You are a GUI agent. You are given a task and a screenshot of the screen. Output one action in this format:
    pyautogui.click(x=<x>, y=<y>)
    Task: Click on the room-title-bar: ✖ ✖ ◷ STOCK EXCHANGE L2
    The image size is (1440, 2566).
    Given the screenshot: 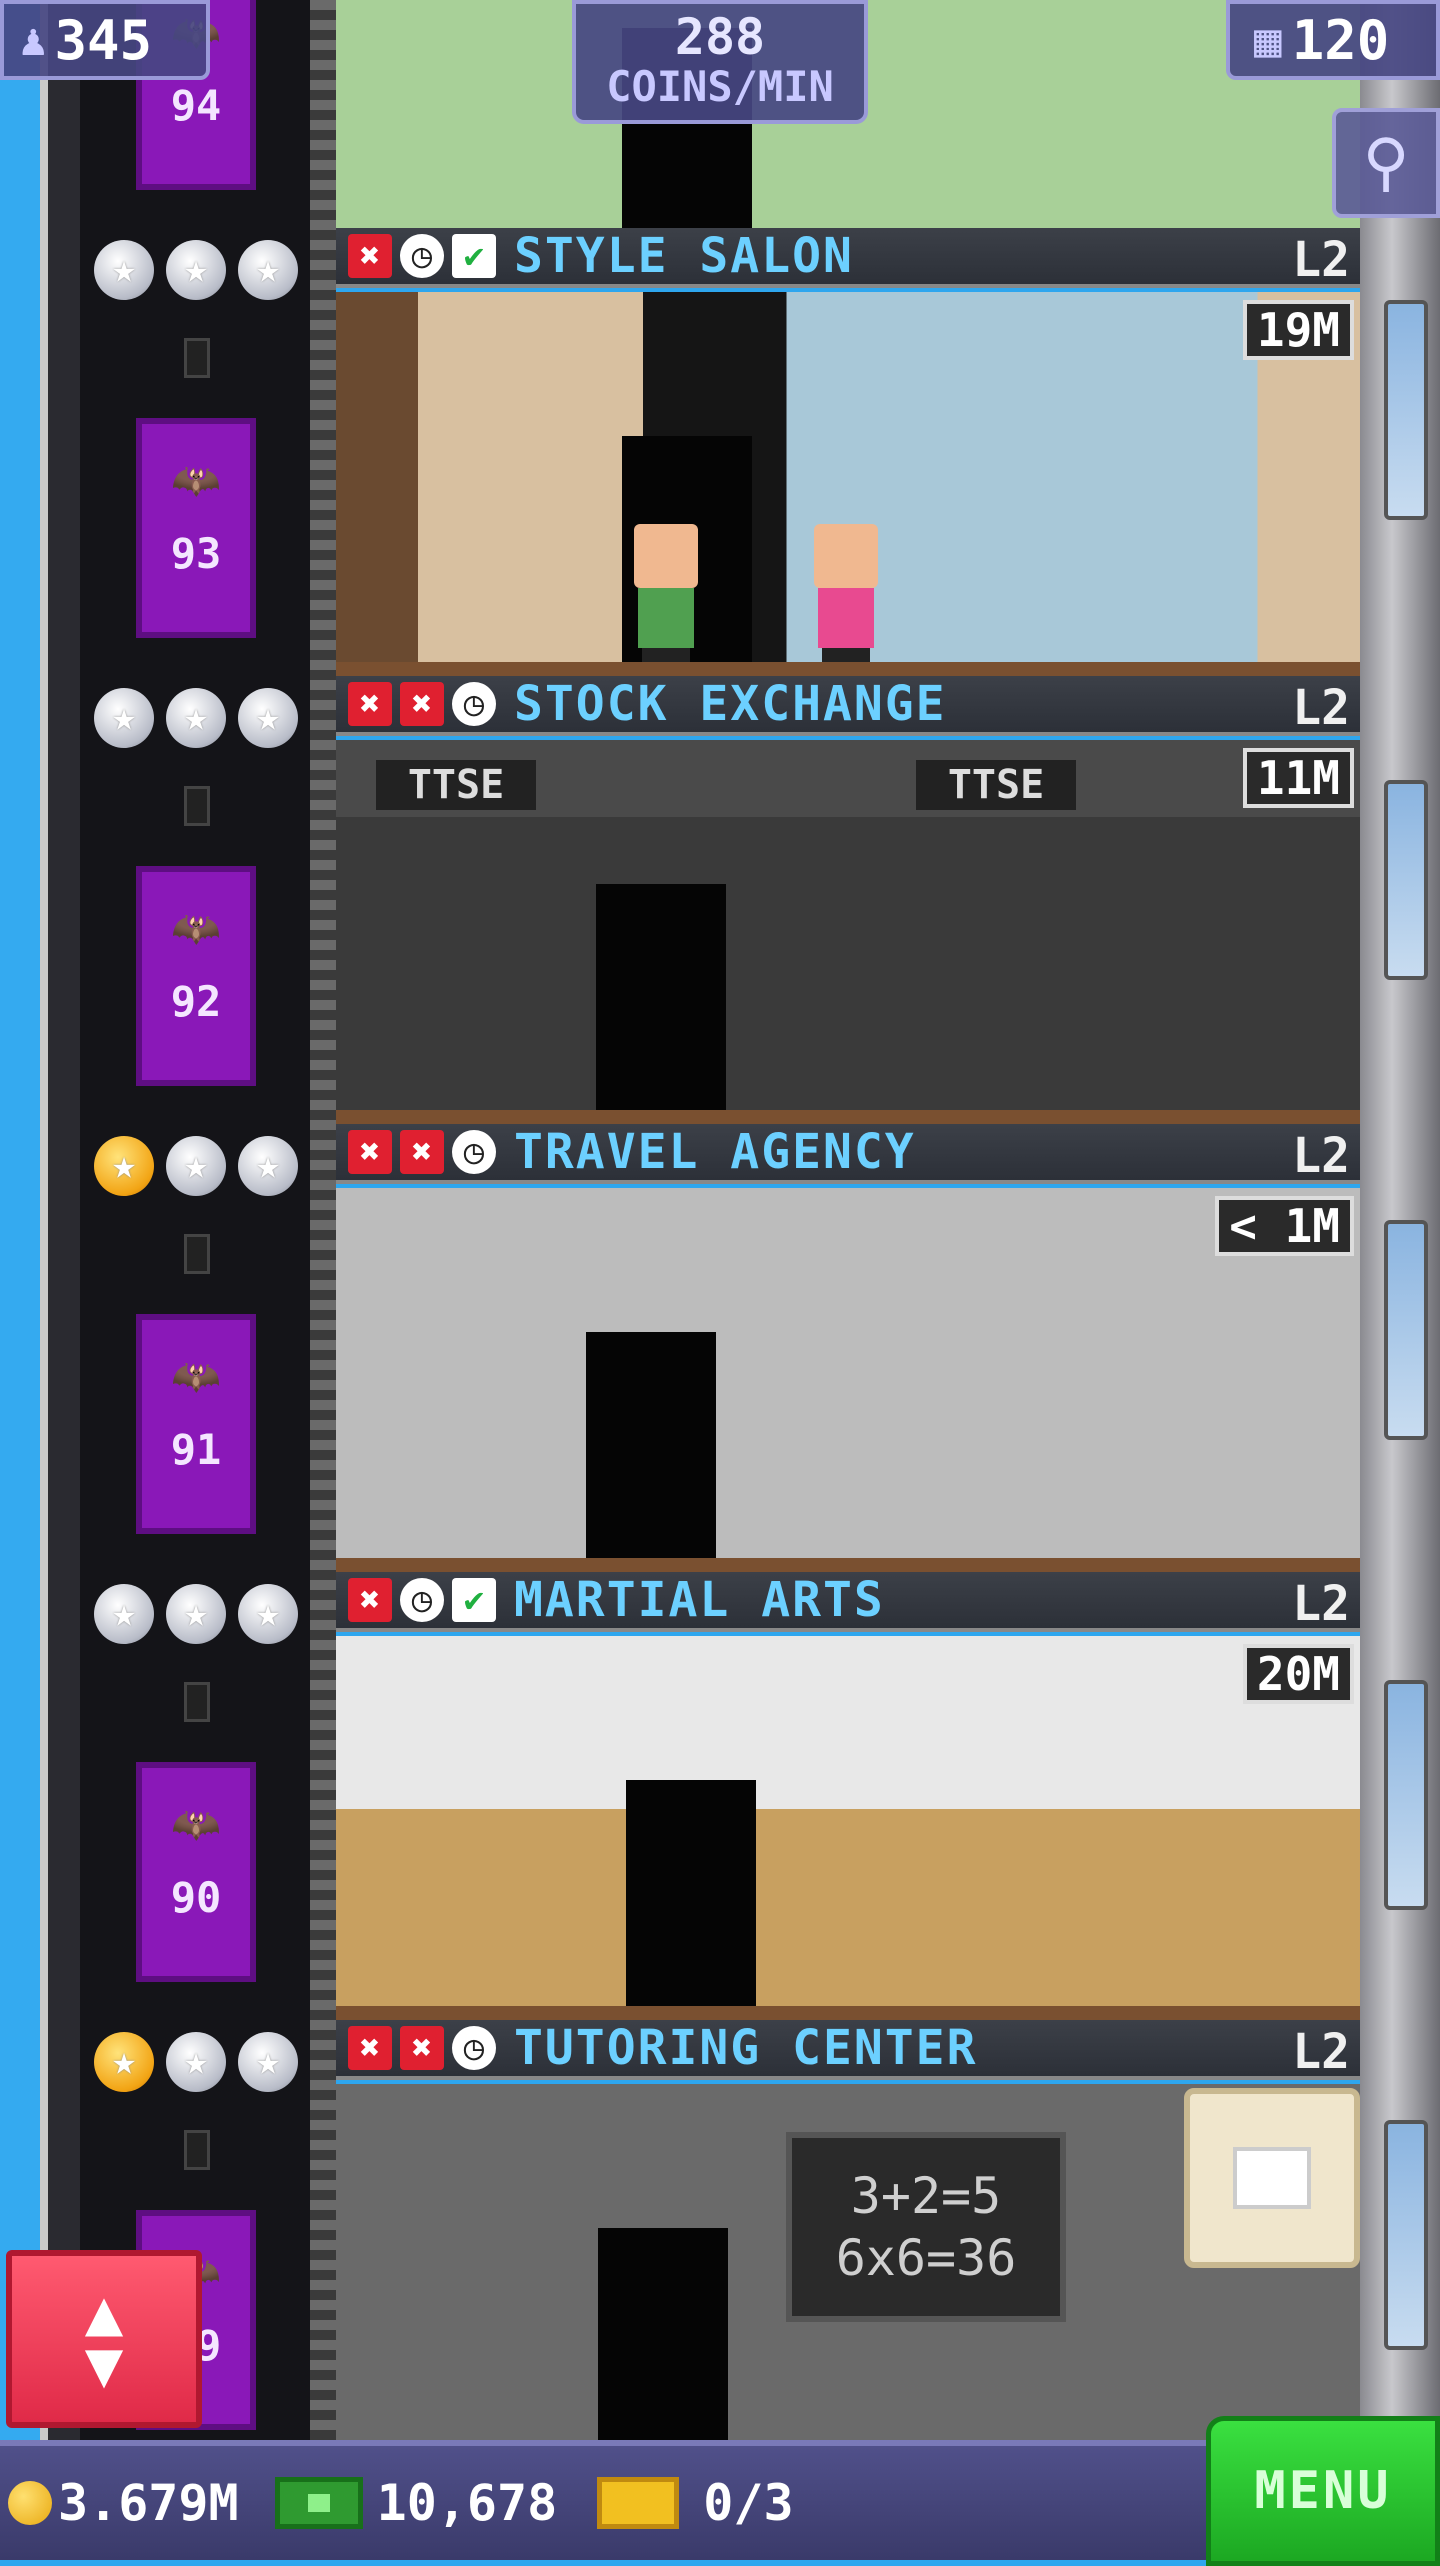 What is the action you would take?
    pyautogui.click(x=848, y=706)
    